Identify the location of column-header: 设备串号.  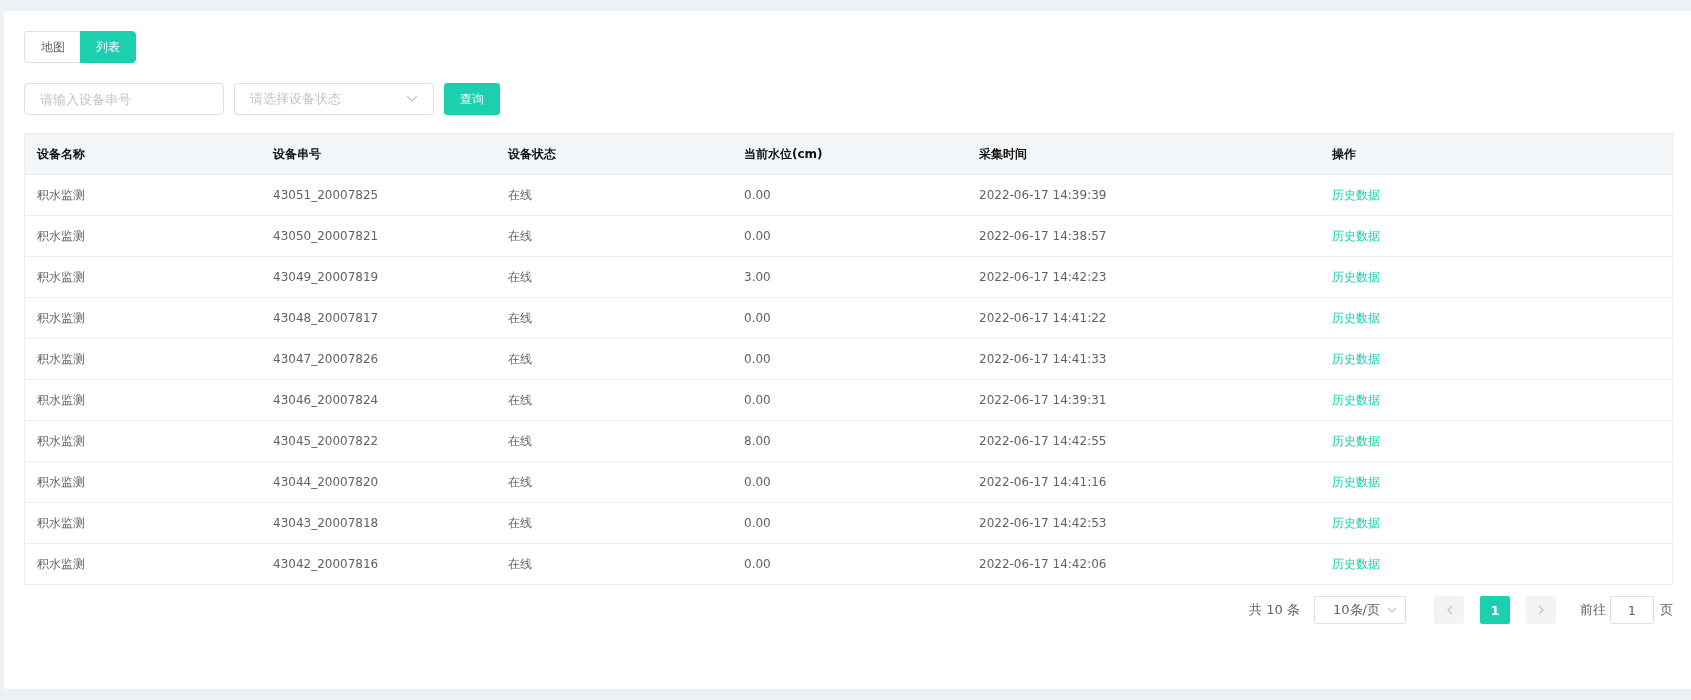
(296, 154).